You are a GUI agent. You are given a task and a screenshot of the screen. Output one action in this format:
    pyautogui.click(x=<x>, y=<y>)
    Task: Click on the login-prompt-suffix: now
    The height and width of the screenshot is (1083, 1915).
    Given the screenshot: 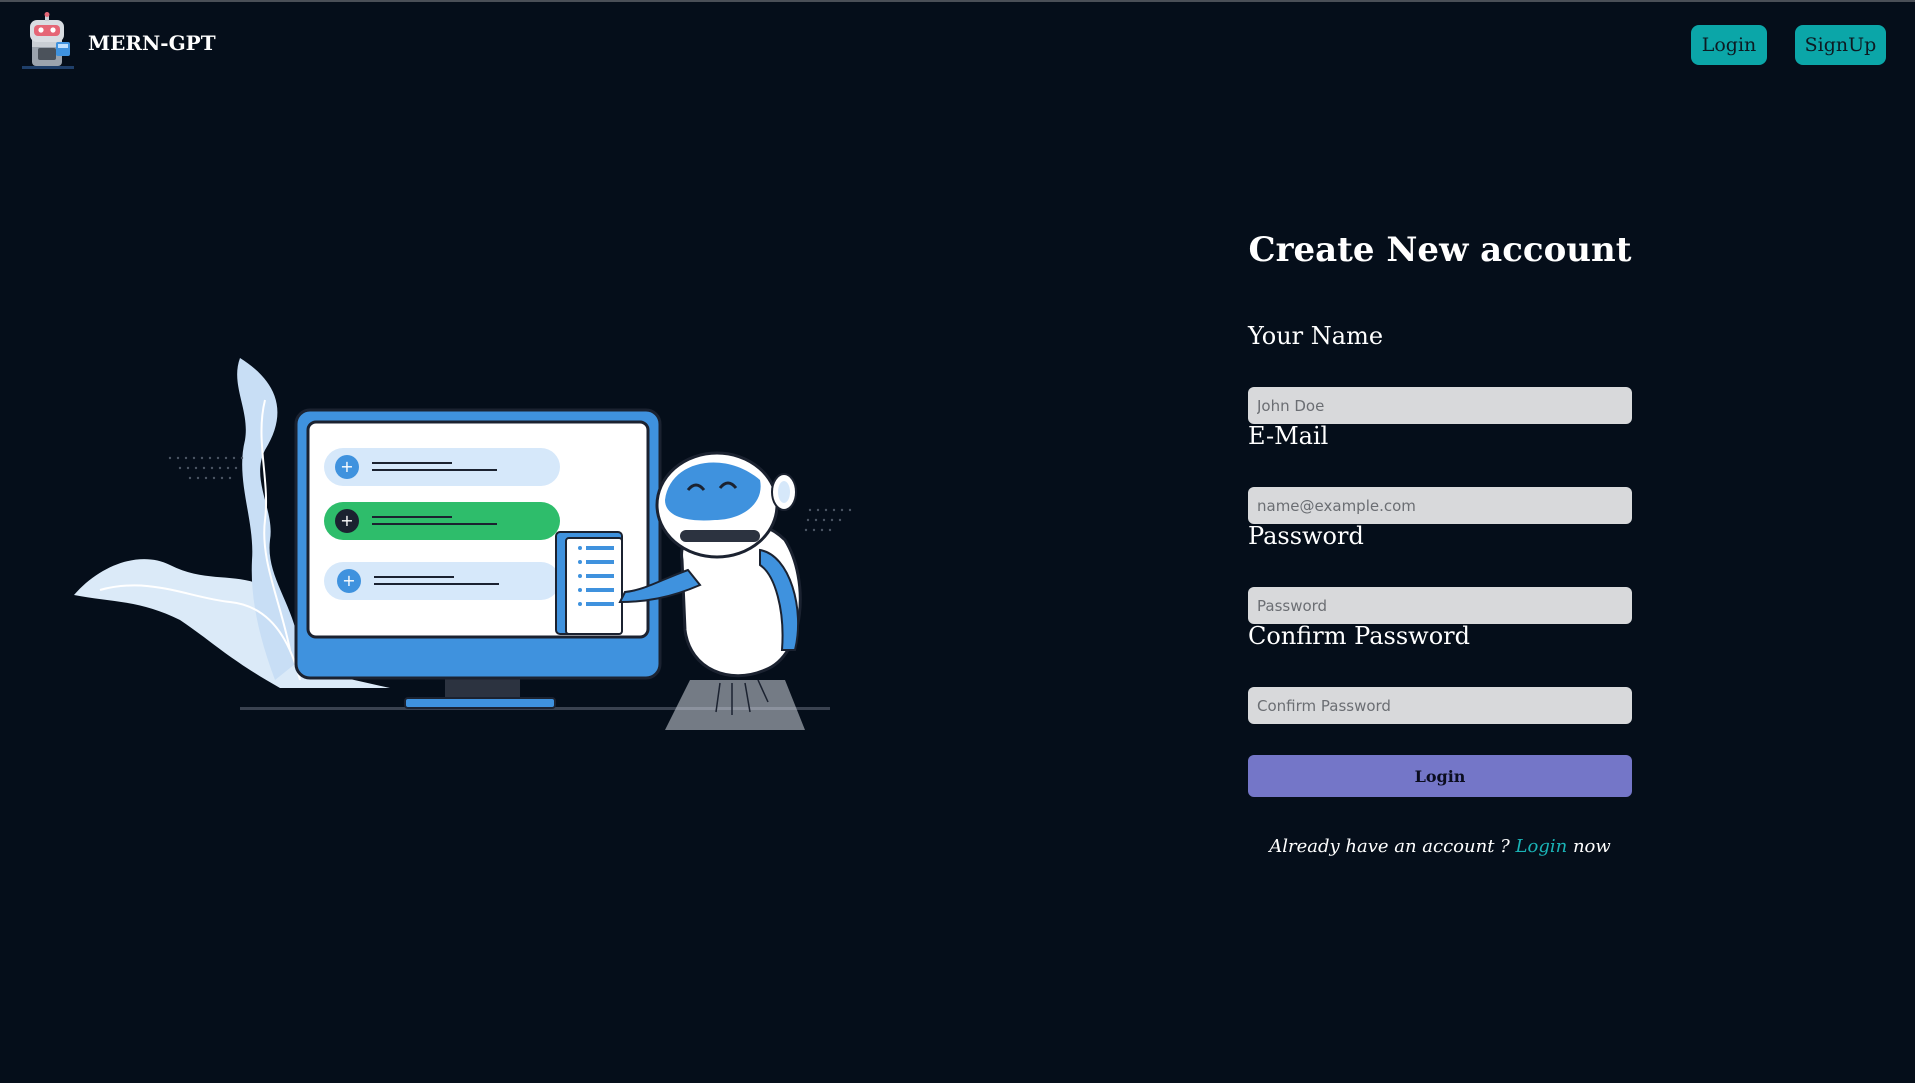 What is the action you would take?
    pyautogui.click(x=1589, y=846)
    